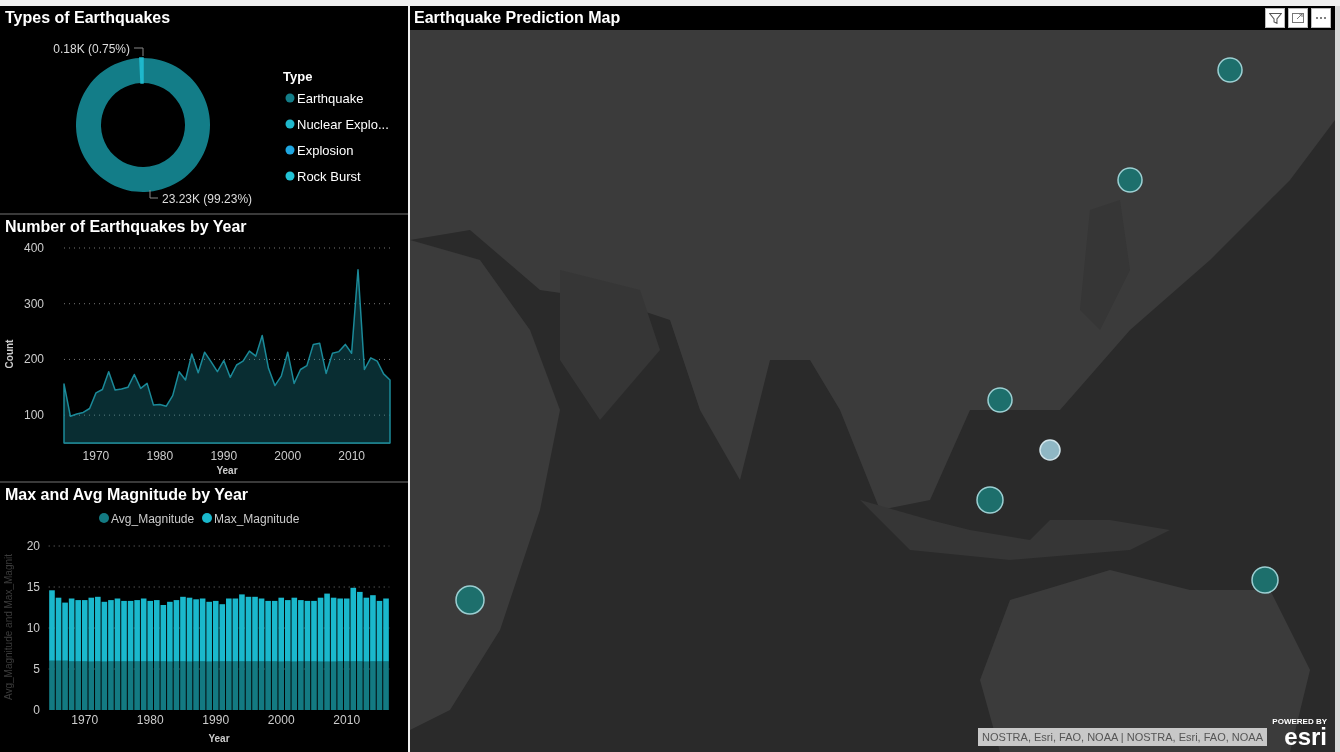  I want to click on filter-icon, so click(1275, 18).